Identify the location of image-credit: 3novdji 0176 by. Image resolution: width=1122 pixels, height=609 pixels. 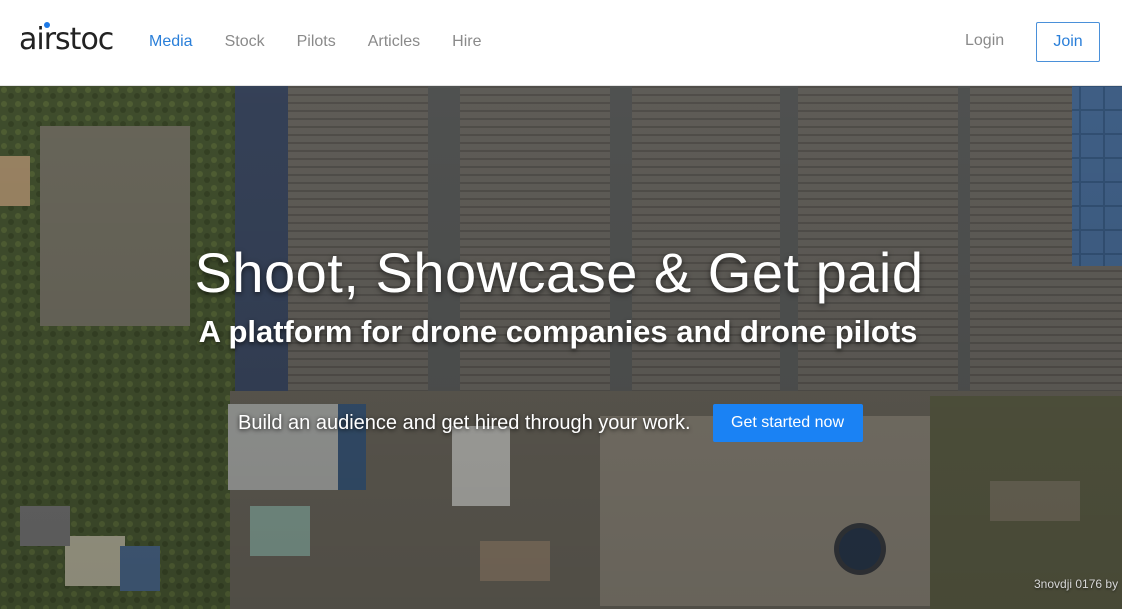
(1076, 584).